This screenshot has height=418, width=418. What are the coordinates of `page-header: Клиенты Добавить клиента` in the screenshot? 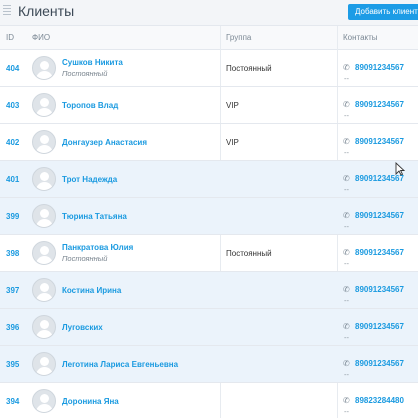 It's located at (209, 13).